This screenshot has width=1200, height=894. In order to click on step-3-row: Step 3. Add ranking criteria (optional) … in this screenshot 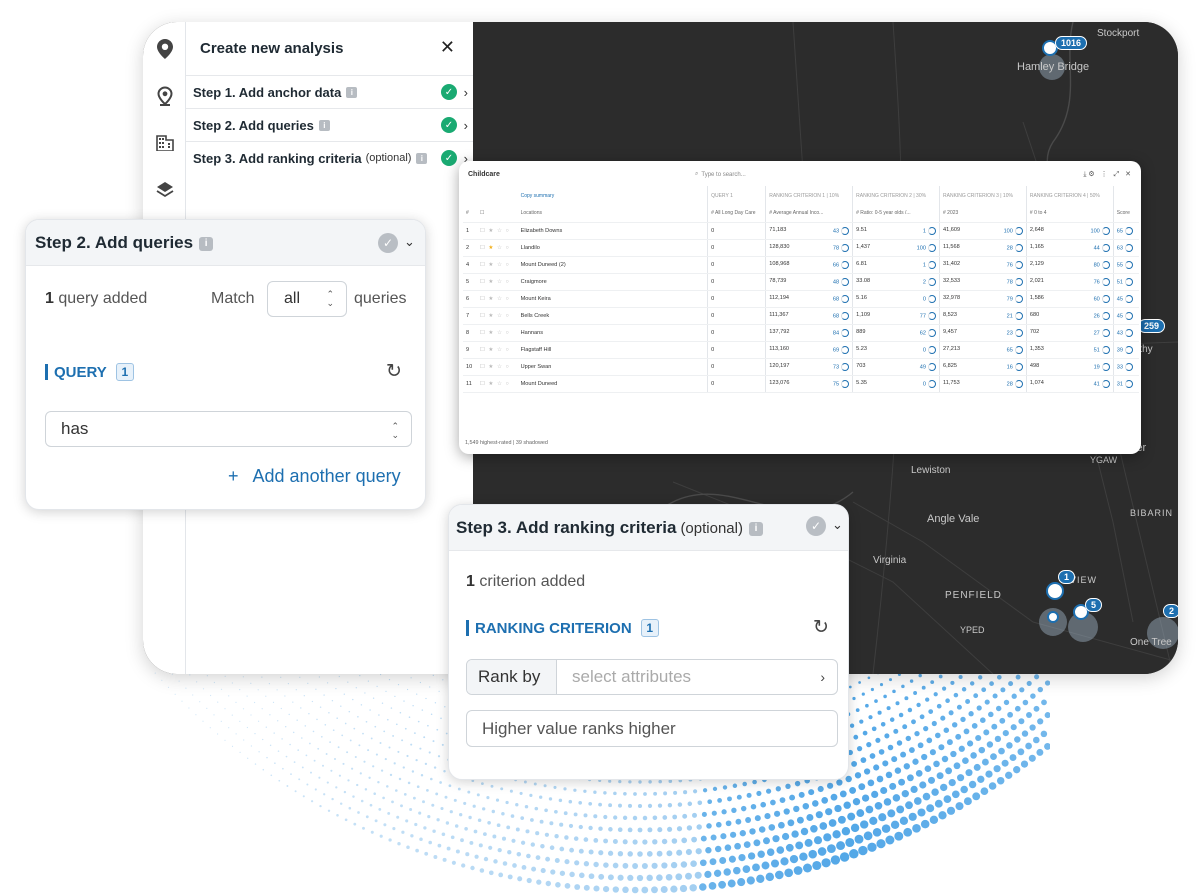, I will do `click(329, 157)`.